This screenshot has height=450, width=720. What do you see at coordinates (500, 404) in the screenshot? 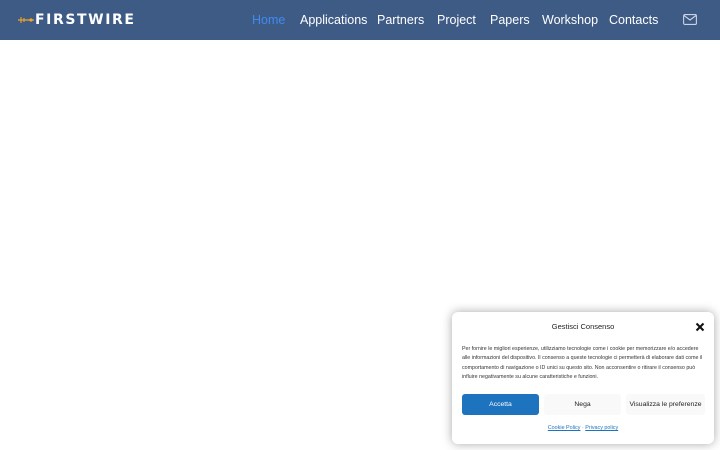
I see `accept-button: Accetta` at bounding box center [500, 404].